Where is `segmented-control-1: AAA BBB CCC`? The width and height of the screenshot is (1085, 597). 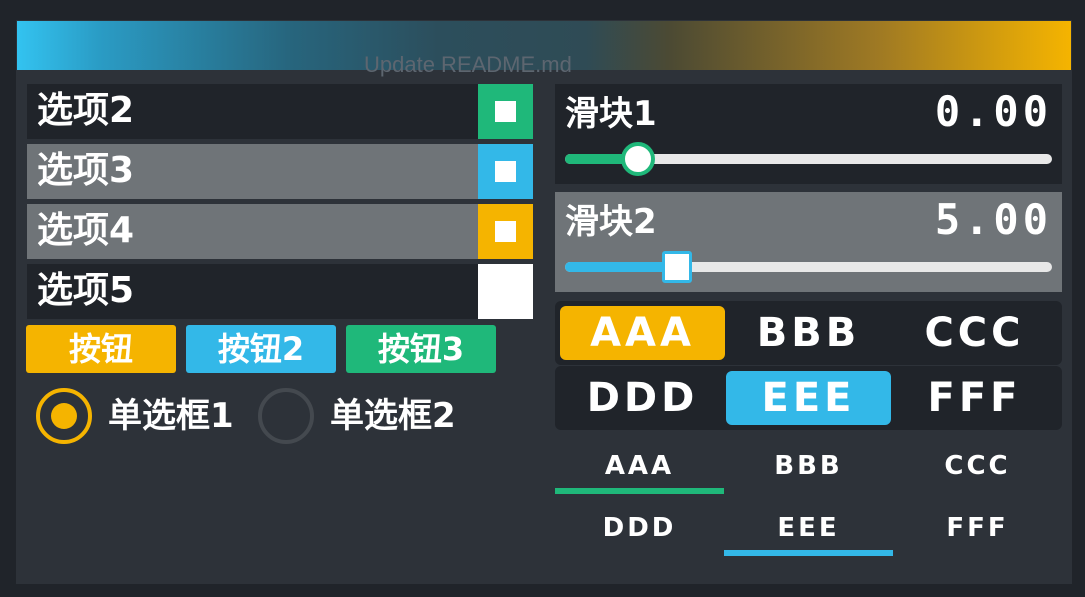
segmented-control-1: AAA BBB CCC is located at coordinates (808, 333).